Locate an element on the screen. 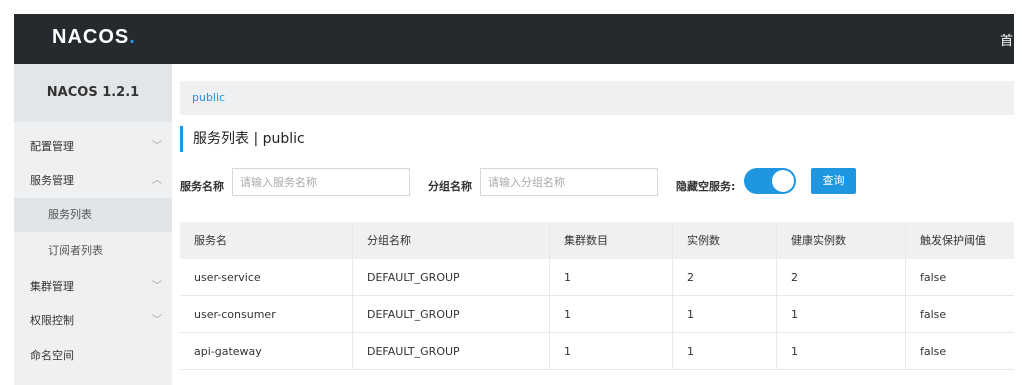  sidebar-item-label: 集群管理 is located at coordinates (52, 286).